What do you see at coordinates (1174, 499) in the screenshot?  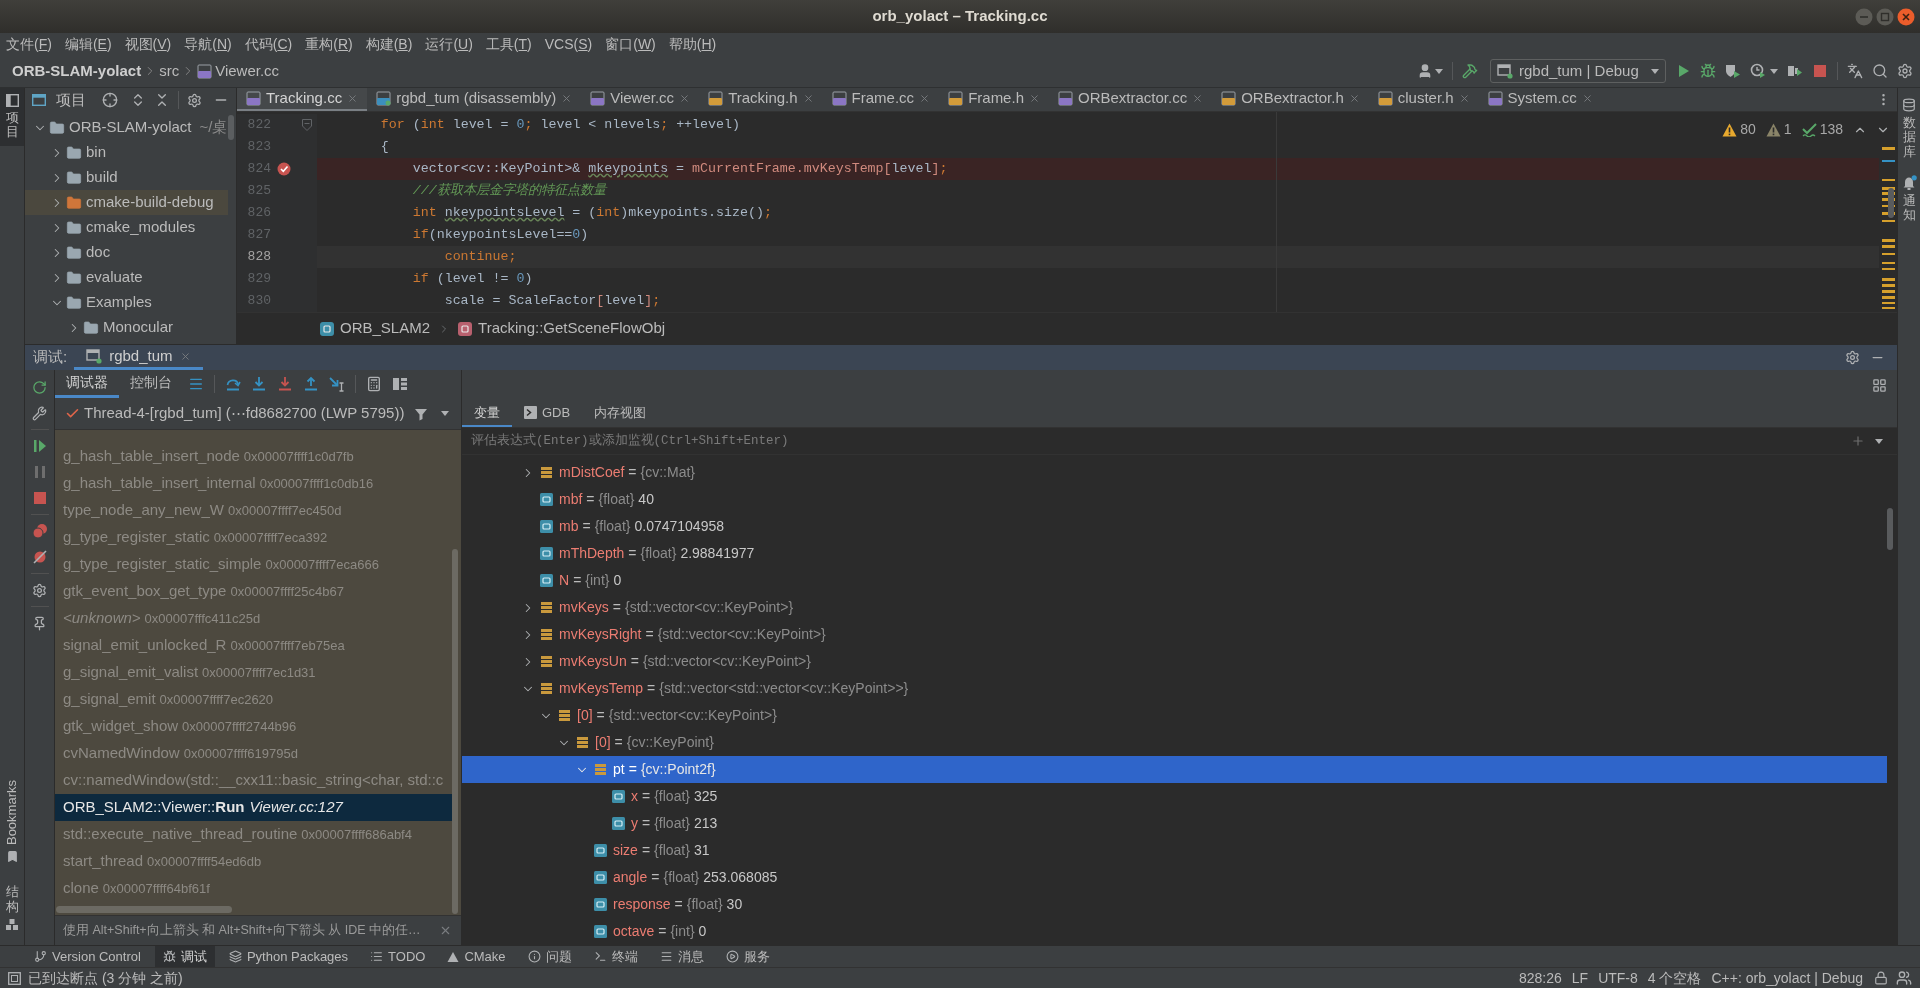 I see `variable-row: mbf = {float} 40` at bounding box center [1174, 499].